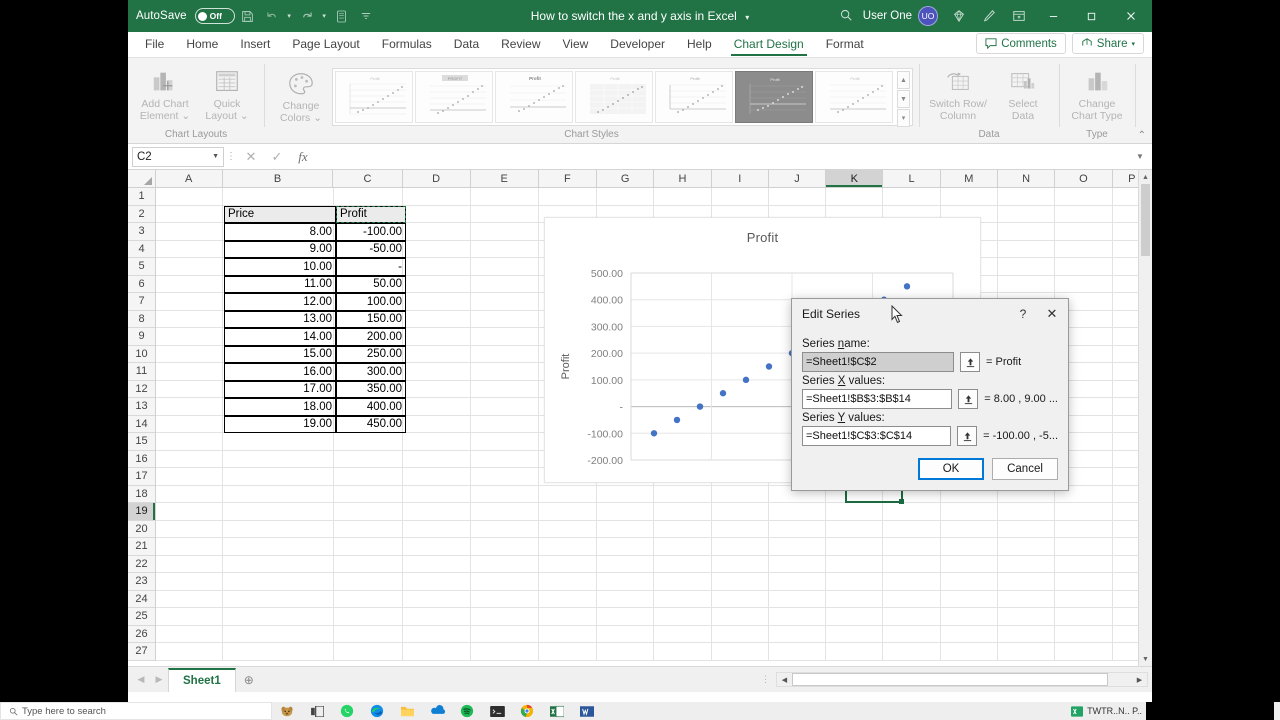 The width and height of the screenshot is (1280, 720). What do you see at coordinates (930, 314) in the screenshot?
I see `dialog-title-bar: Edit Series ? ✕` at bounding box center [930, 314].